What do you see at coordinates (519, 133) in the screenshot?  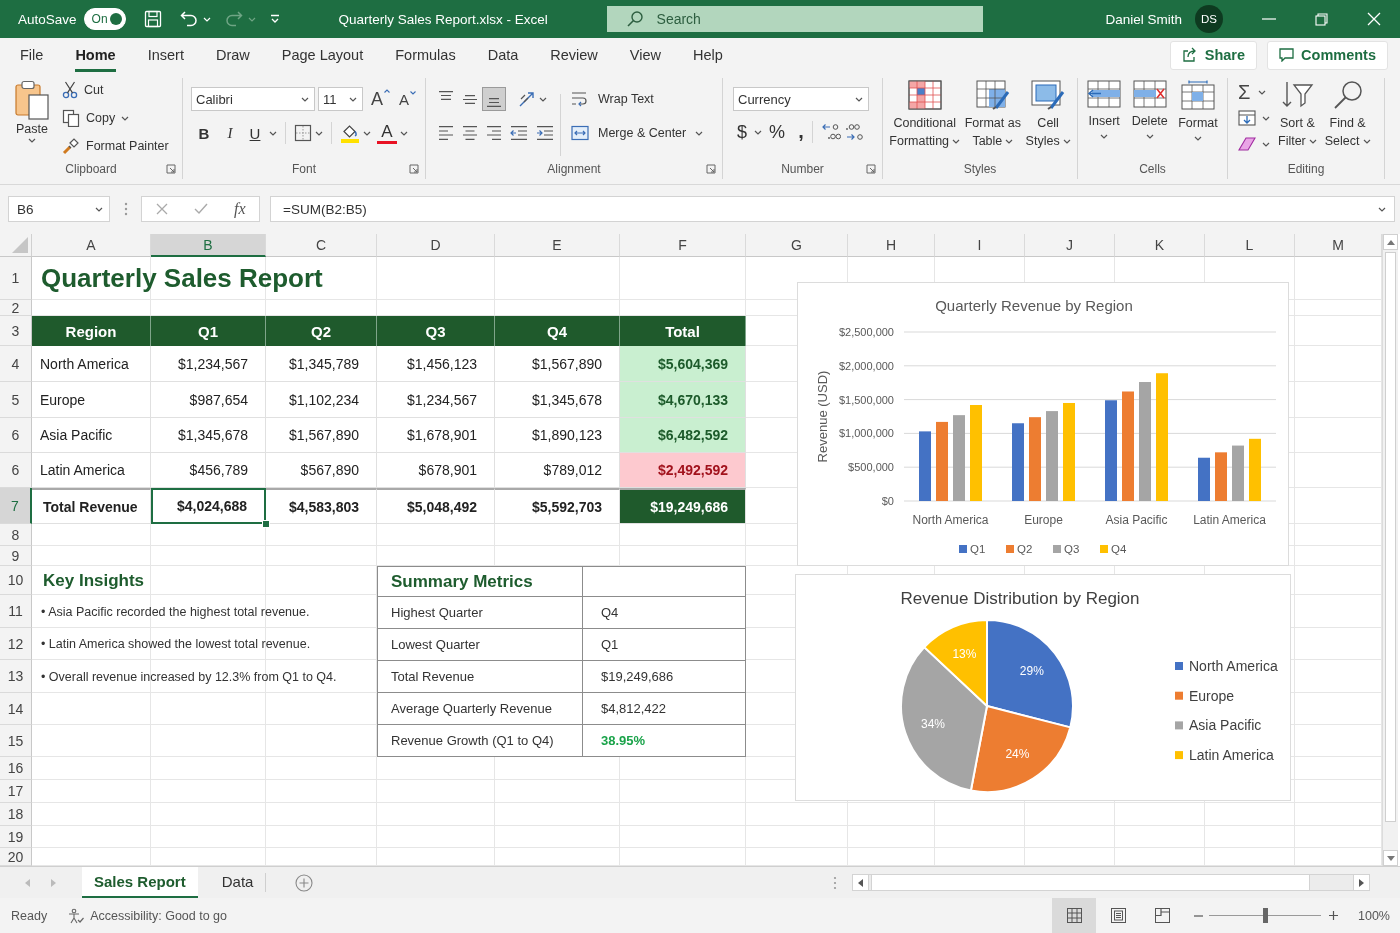 I see `outdent-icon` at bounding box center [519, 133].